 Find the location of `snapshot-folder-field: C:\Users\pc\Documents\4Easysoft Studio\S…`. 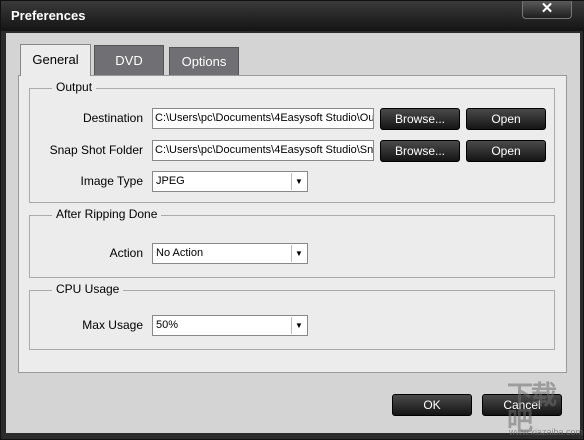

snapshot-folder-field: C:\Users\pc\Documents\4Easysoft Studio\S… is located at coordinates (263, 150).